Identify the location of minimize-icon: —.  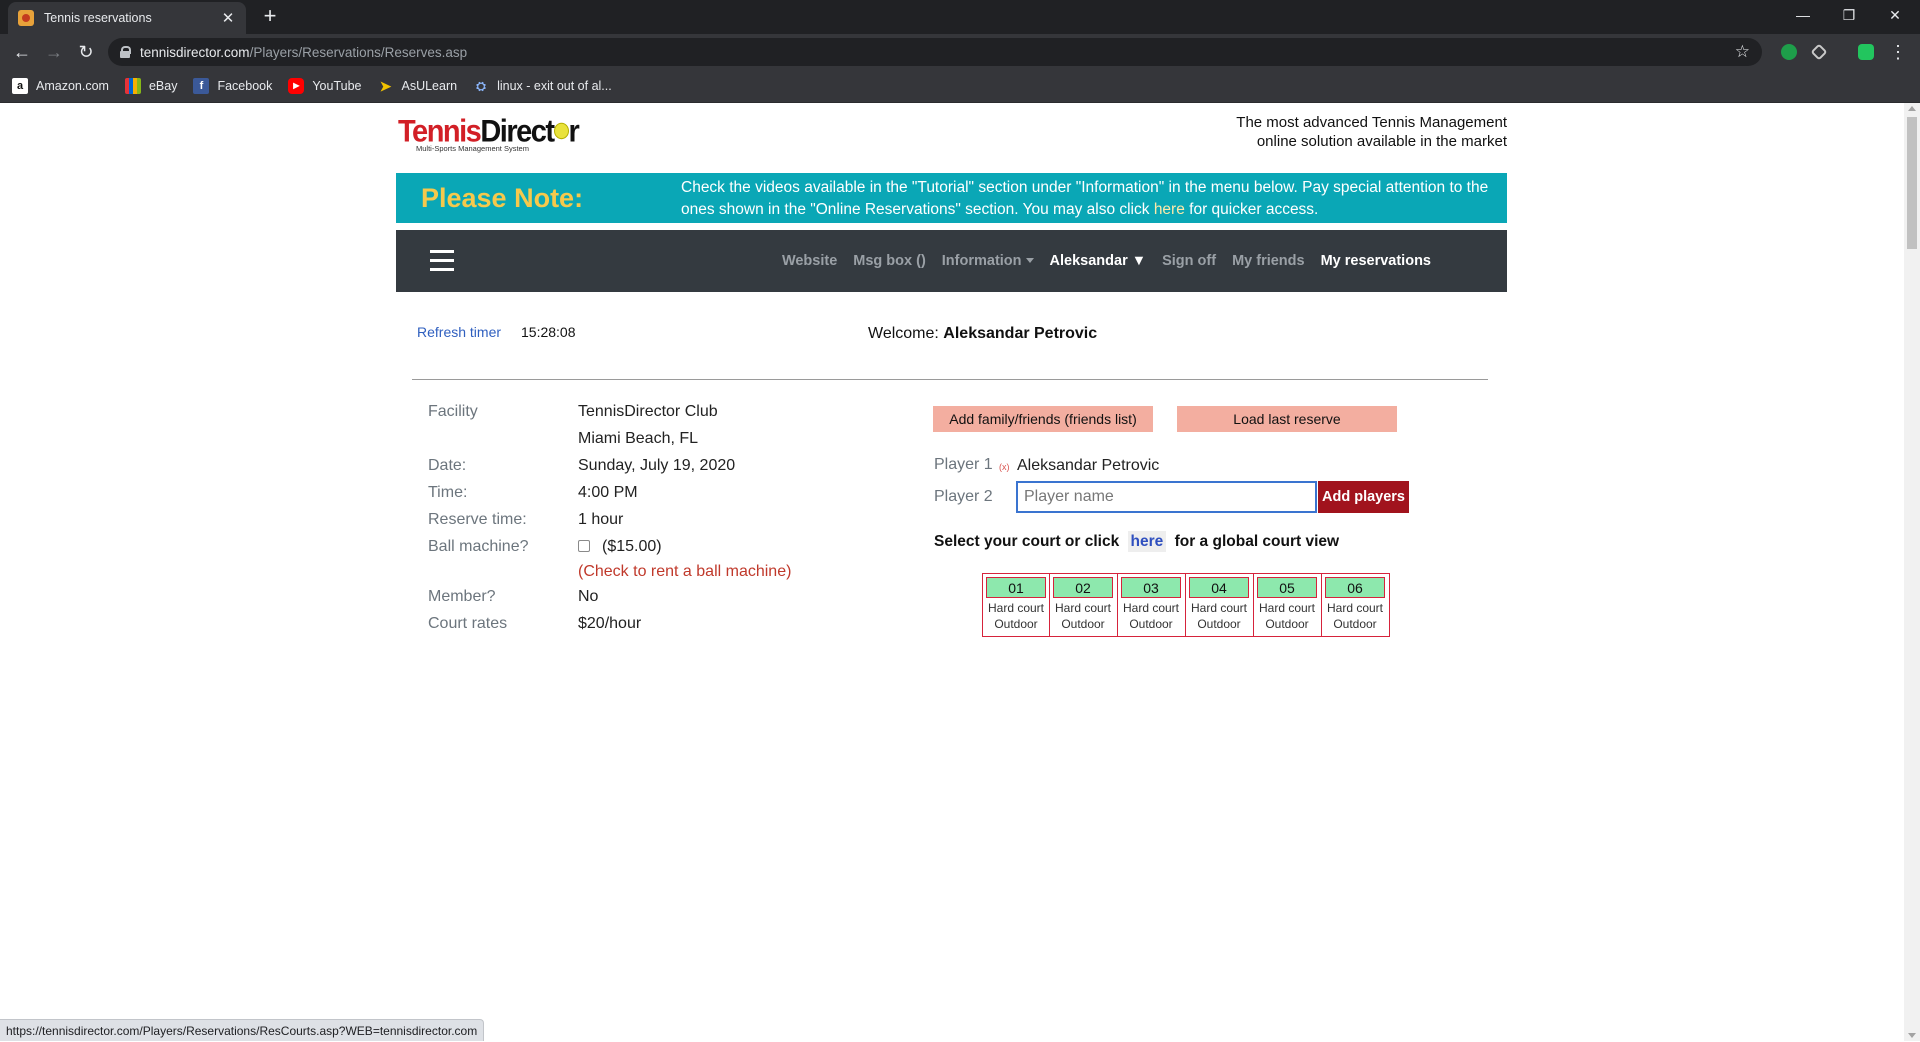
(1803, 15).